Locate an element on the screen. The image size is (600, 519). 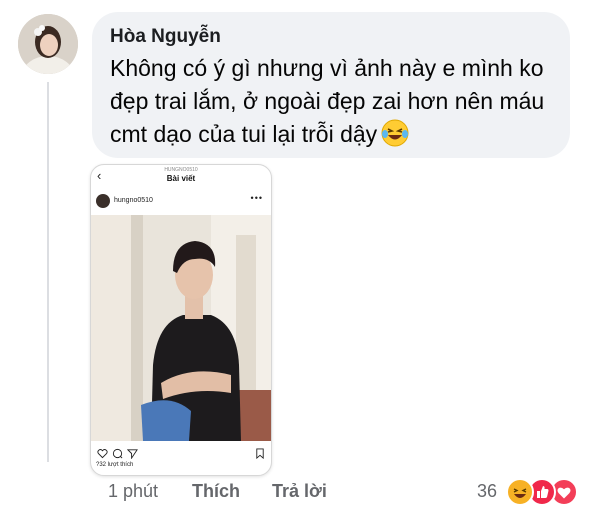
more-icon: ••• is located at coordinates (256, 198).